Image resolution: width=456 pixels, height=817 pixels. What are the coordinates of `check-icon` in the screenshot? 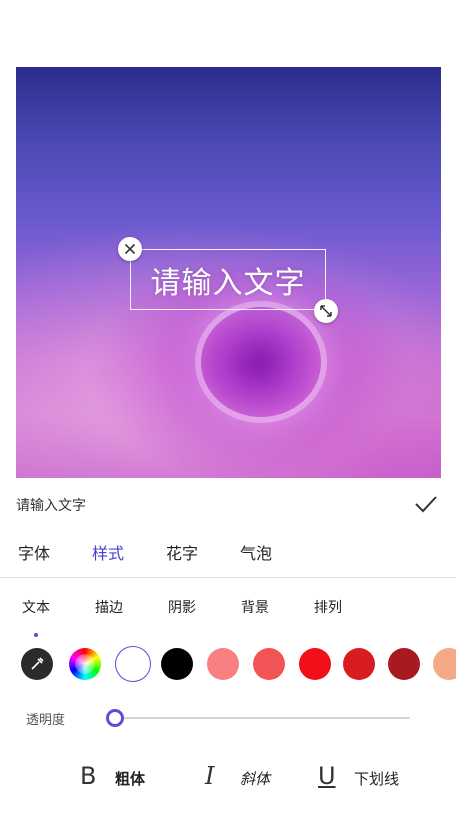 It's located at (426, 504).